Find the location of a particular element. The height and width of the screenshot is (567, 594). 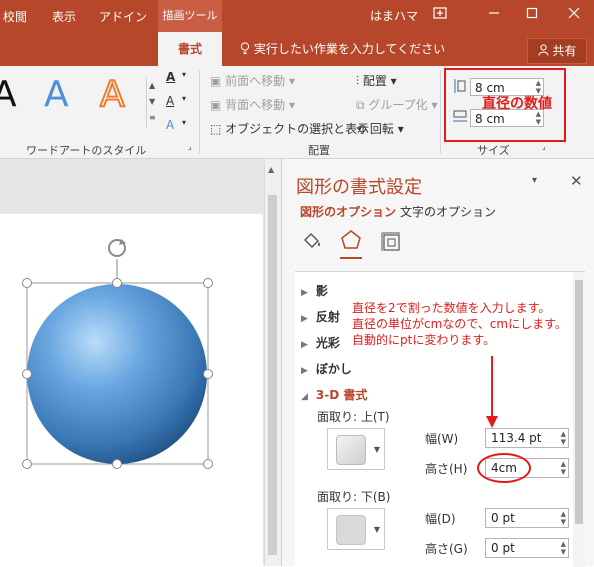

pane-title: 図形の書式設定 is located at coordinates (359, 187).